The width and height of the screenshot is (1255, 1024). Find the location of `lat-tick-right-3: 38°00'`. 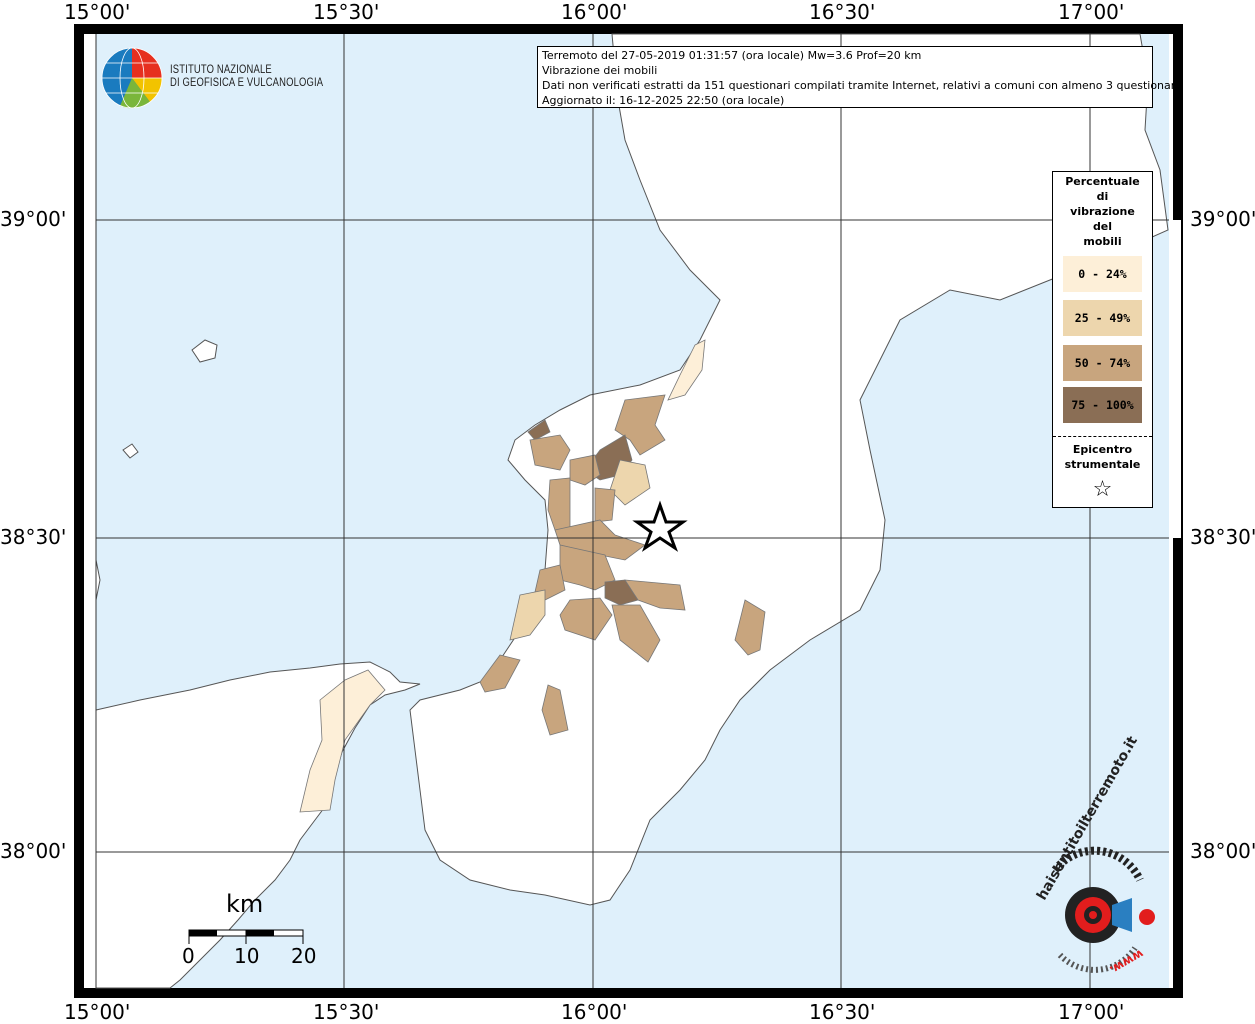

lat-tick-right-3: 38°00' is located at coordinates (1222, 851).